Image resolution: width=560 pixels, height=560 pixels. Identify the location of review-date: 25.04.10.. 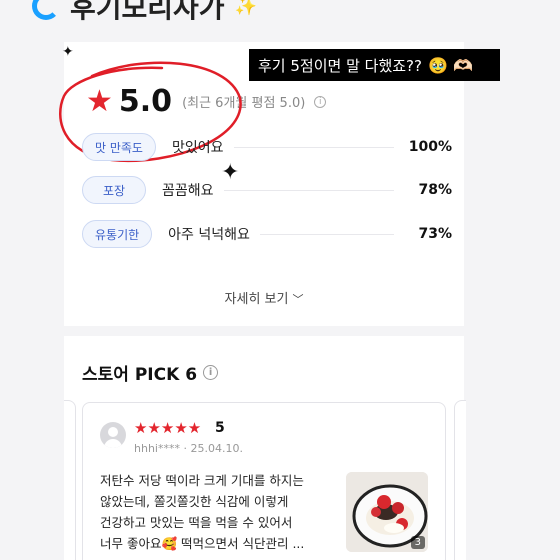
(216, 448).